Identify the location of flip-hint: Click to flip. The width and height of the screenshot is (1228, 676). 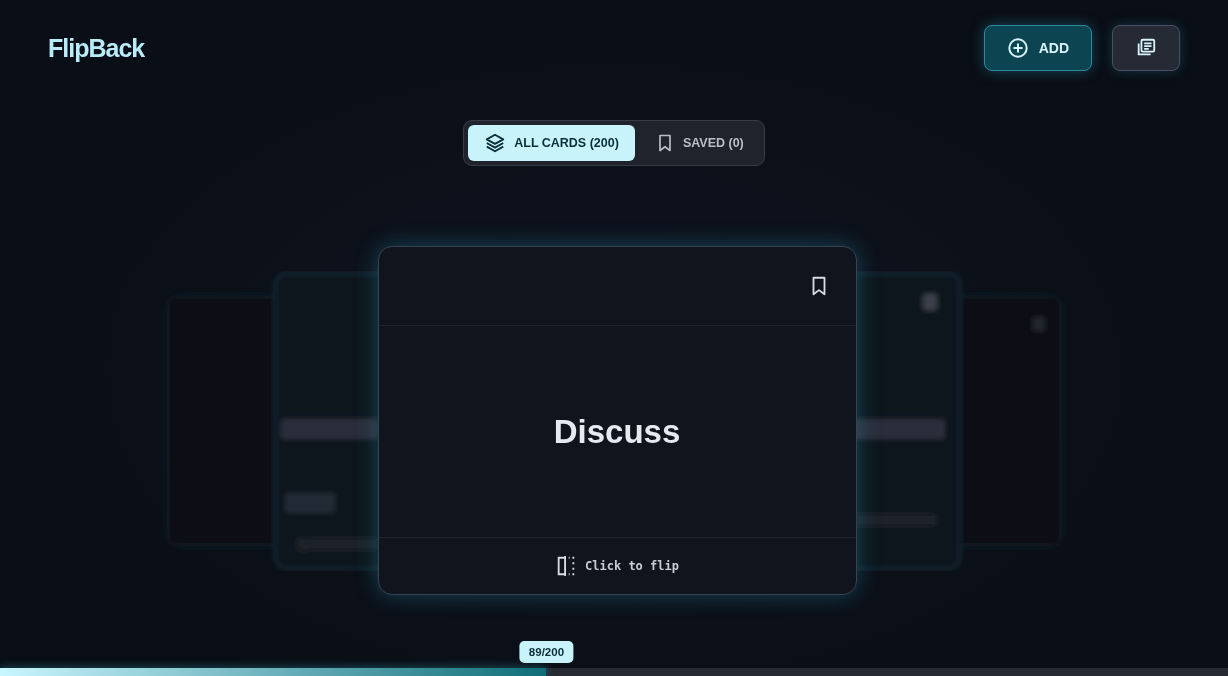
(632, 566).